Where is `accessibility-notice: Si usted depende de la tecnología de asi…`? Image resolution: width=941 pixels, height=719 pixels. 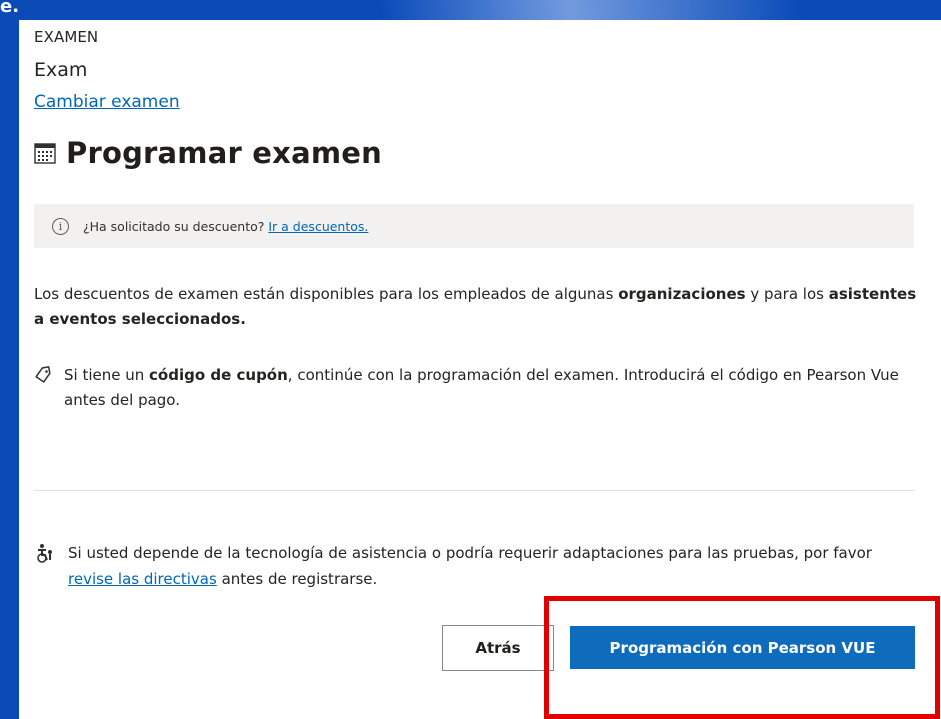
accessibility-notice: Si usted depende de la tecnología de asi… is located at coordinates (476, 566).